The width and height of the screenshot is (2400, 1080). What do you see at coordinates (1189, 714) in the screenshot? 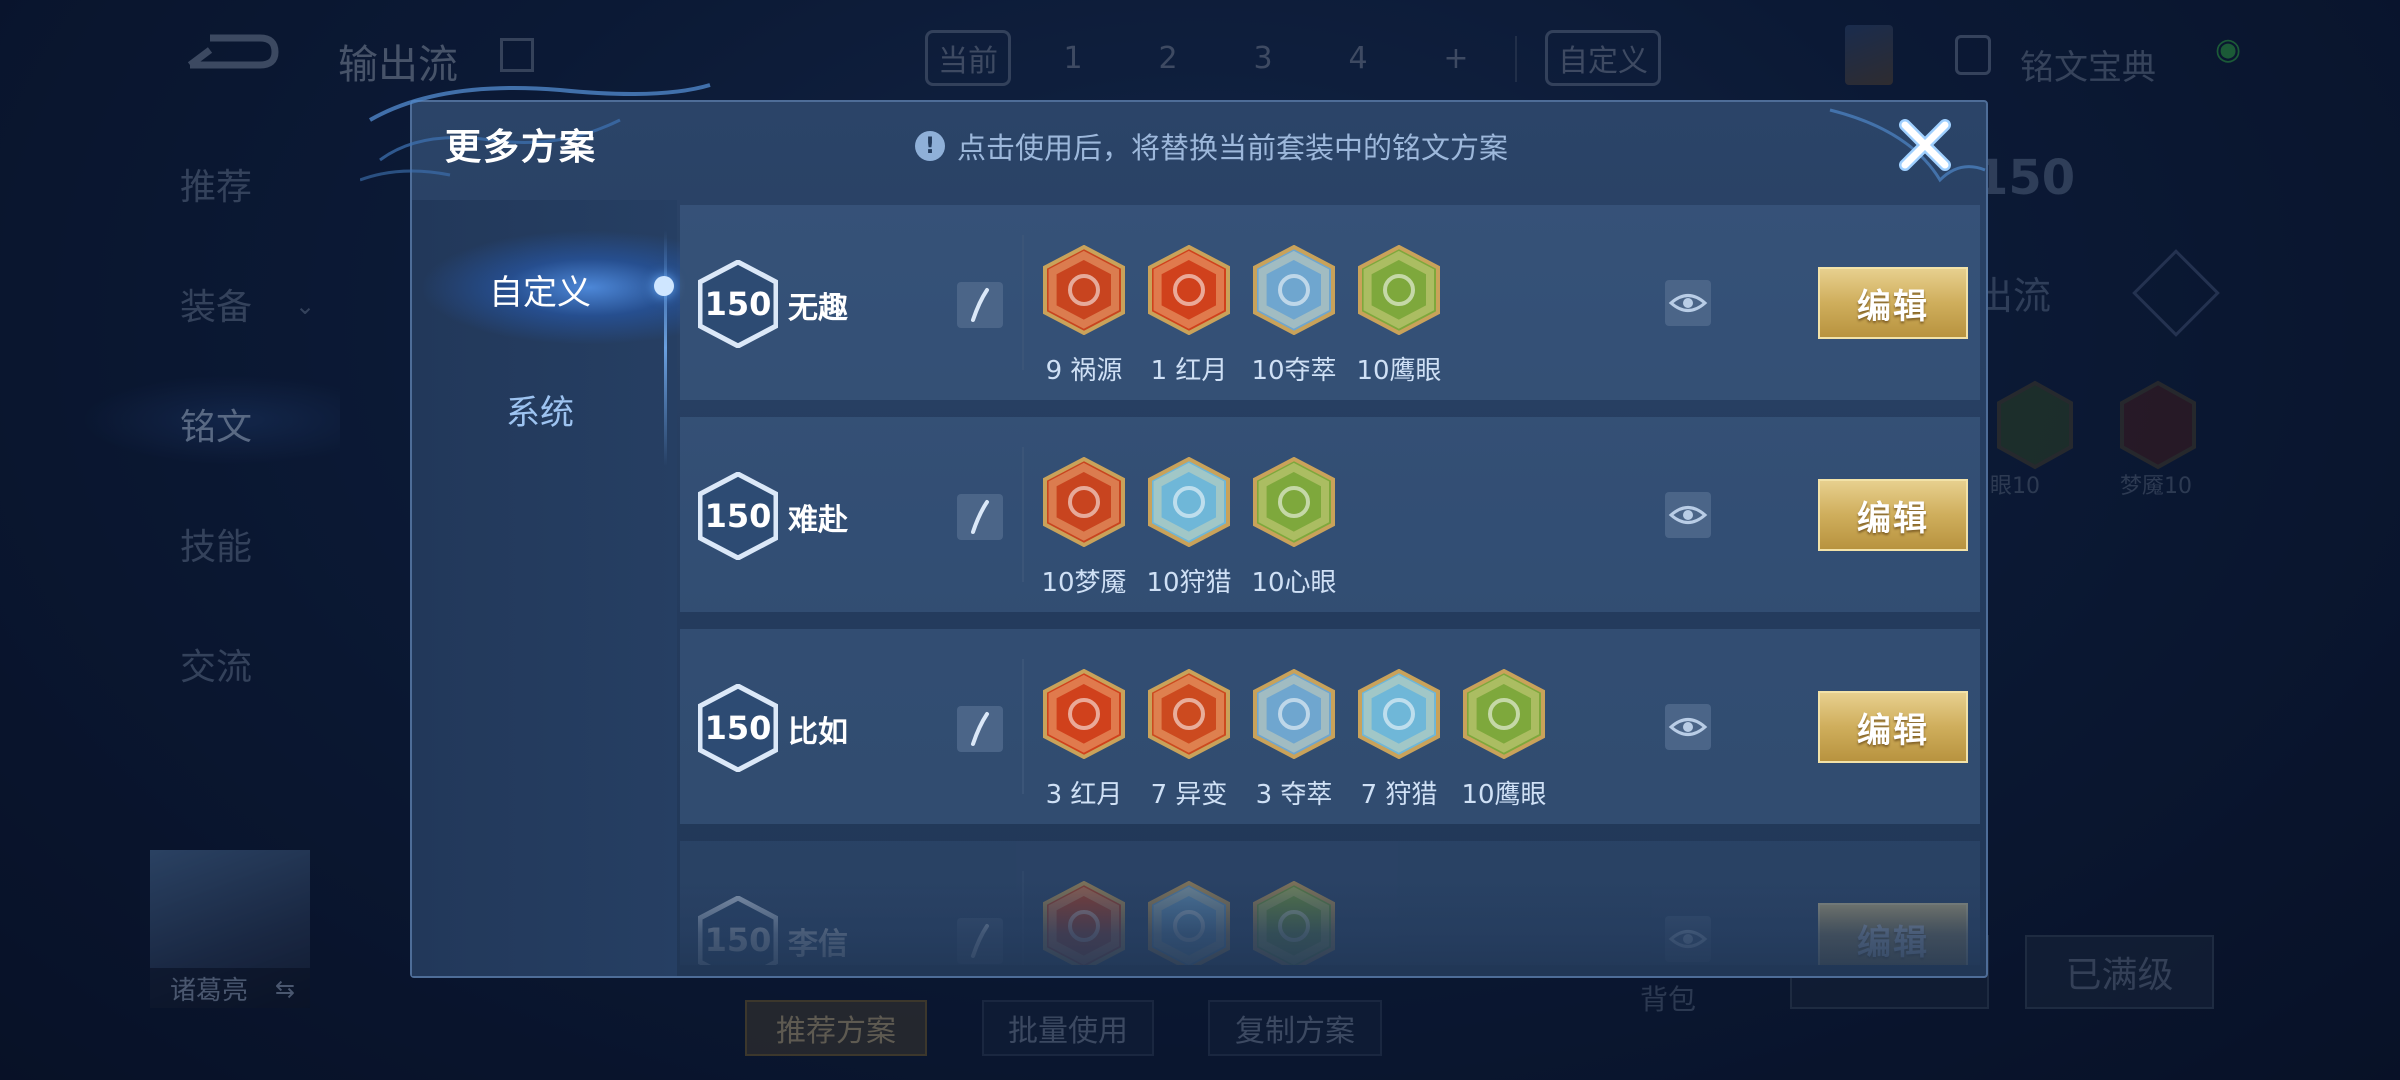
I see `rune-yibian-icon` at bounding box center [1189, 714].